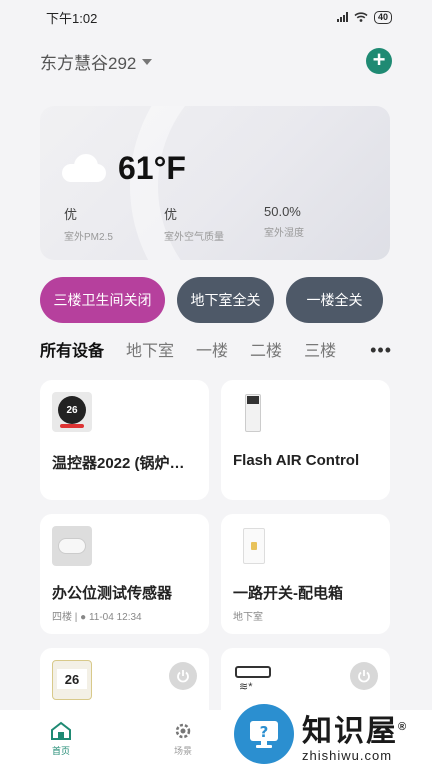  What do you see at coordinates (112, 593) in the screenshot?
I see `device-name: 办公位测试传感器` at bounding box center [112, 593].